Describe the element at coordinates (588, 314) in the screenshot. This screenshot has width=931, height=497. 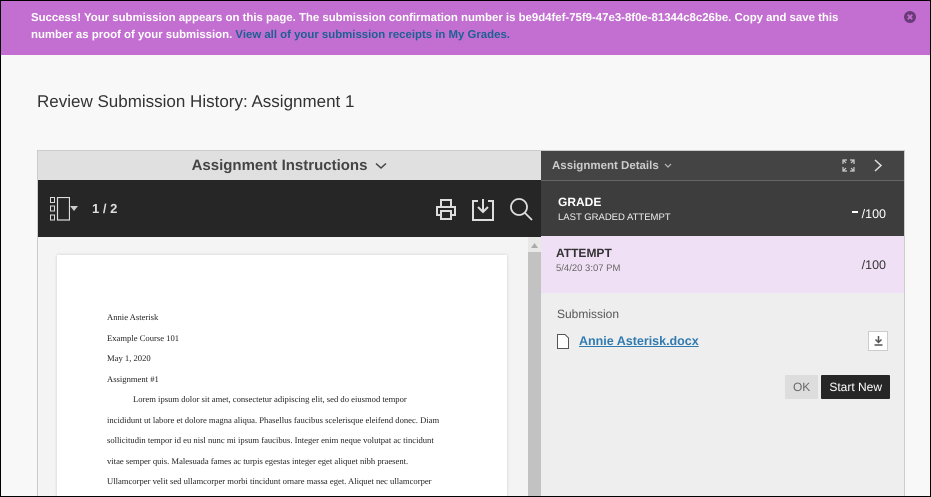
I see `submission-label: Submission` at that location.